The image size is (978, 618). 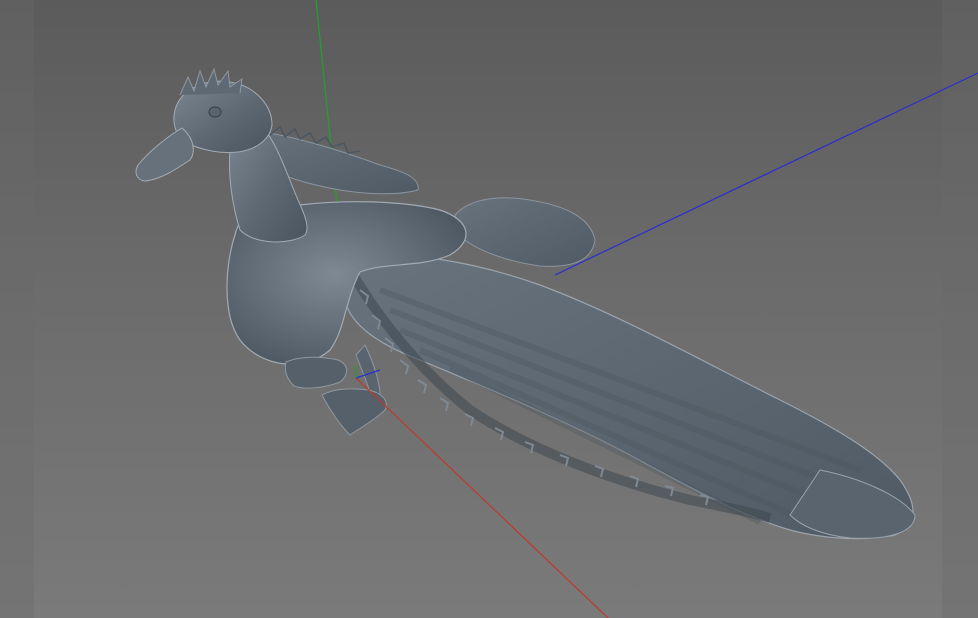 I want to click on z-axis-line, so click(x=766, y=174).